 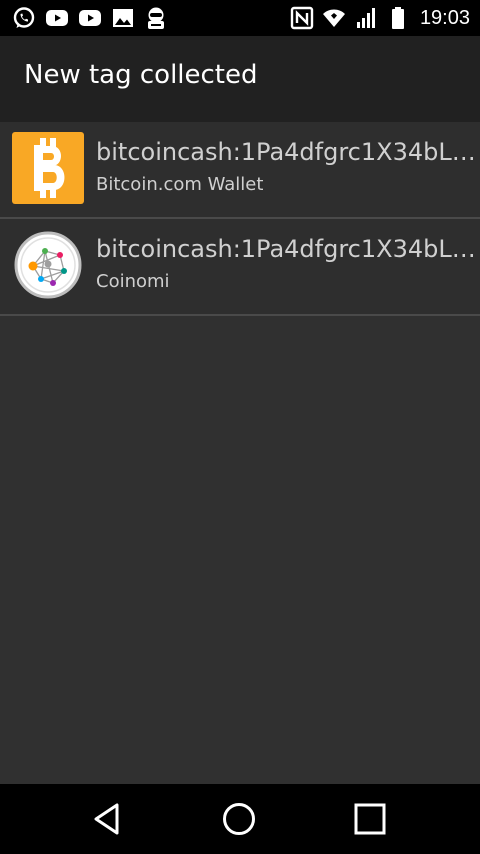 What do you see at coordinates (180, 184) in the screenshot?
I see `list-item-app-name: Bitcoin.com Wallet` at bounding box center [180, 184].